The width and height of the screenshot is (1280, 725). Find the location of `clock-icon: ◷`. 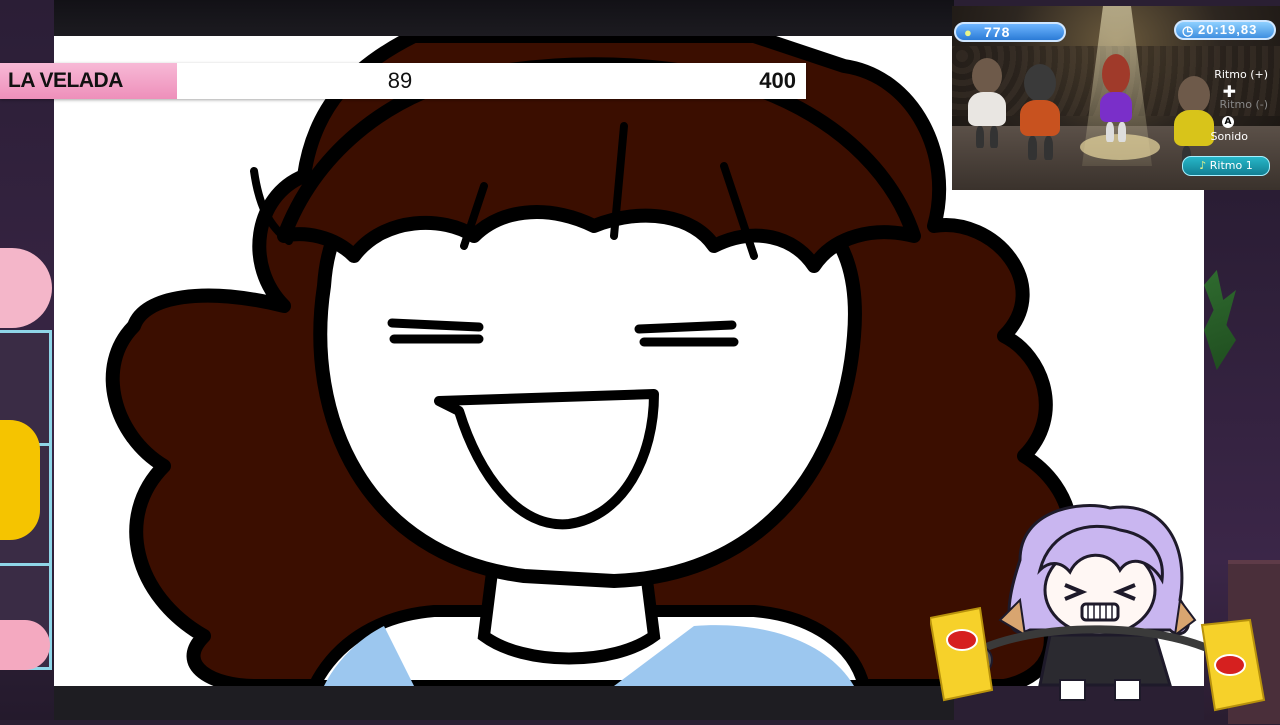

clock-icon: ◷ is located at coordinates (1188, 30).